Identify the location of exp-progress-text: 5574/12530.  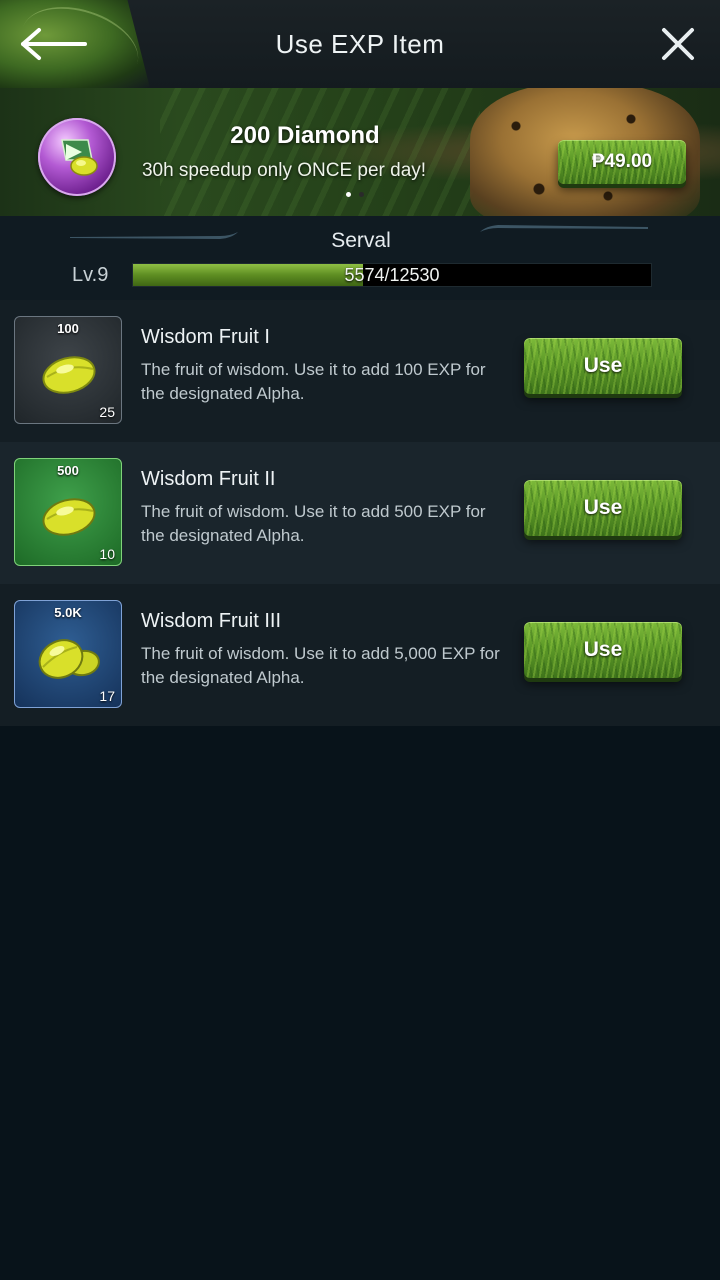
(392, 275).